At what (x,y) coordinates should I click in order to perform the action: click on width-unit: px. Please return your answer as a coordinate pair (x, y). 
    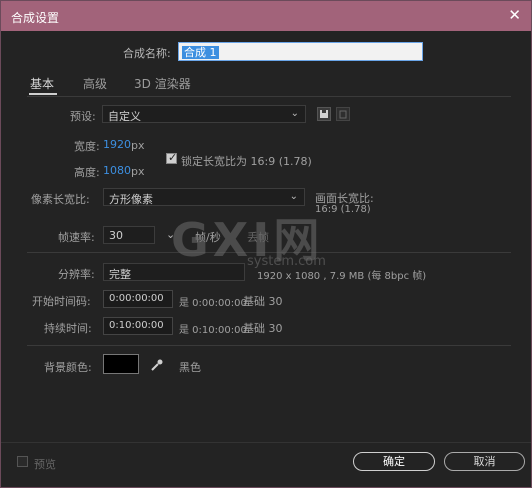
    Looking at the image, I should click on (138, 145).